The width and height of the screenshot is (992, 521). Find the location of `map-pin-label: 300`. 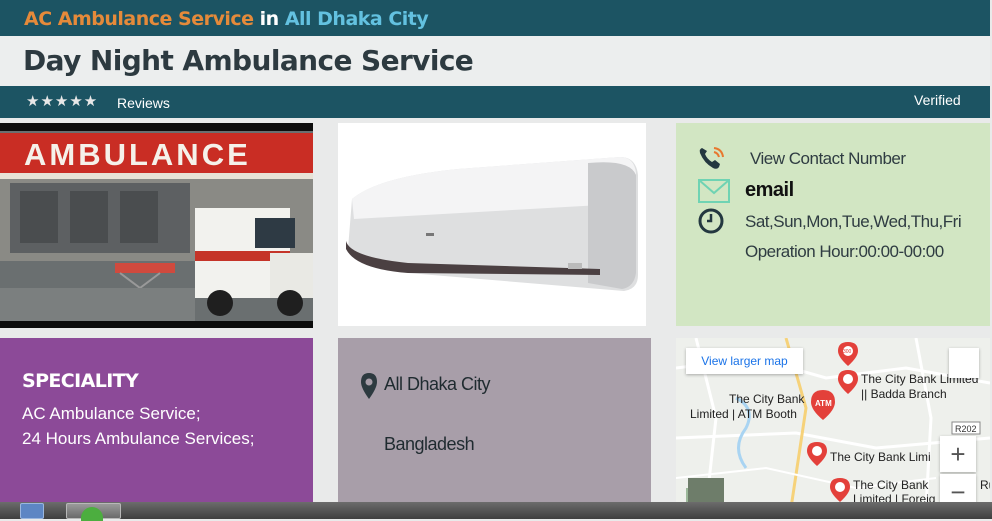

map-pin-label: 300 is located at coordinates (847, 352).